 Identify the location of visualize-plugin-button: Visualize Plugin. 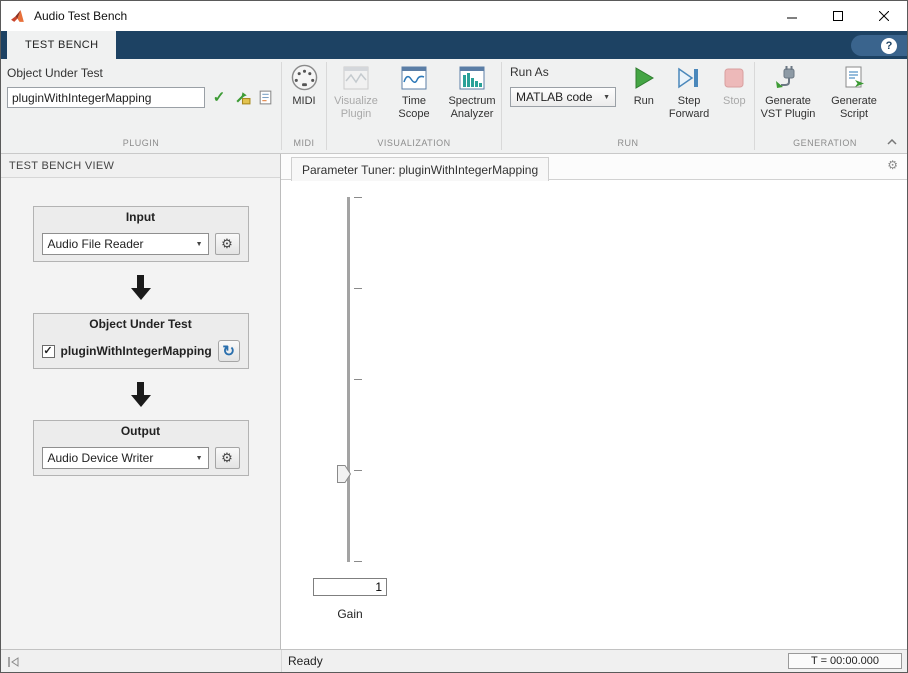
(356, 98).